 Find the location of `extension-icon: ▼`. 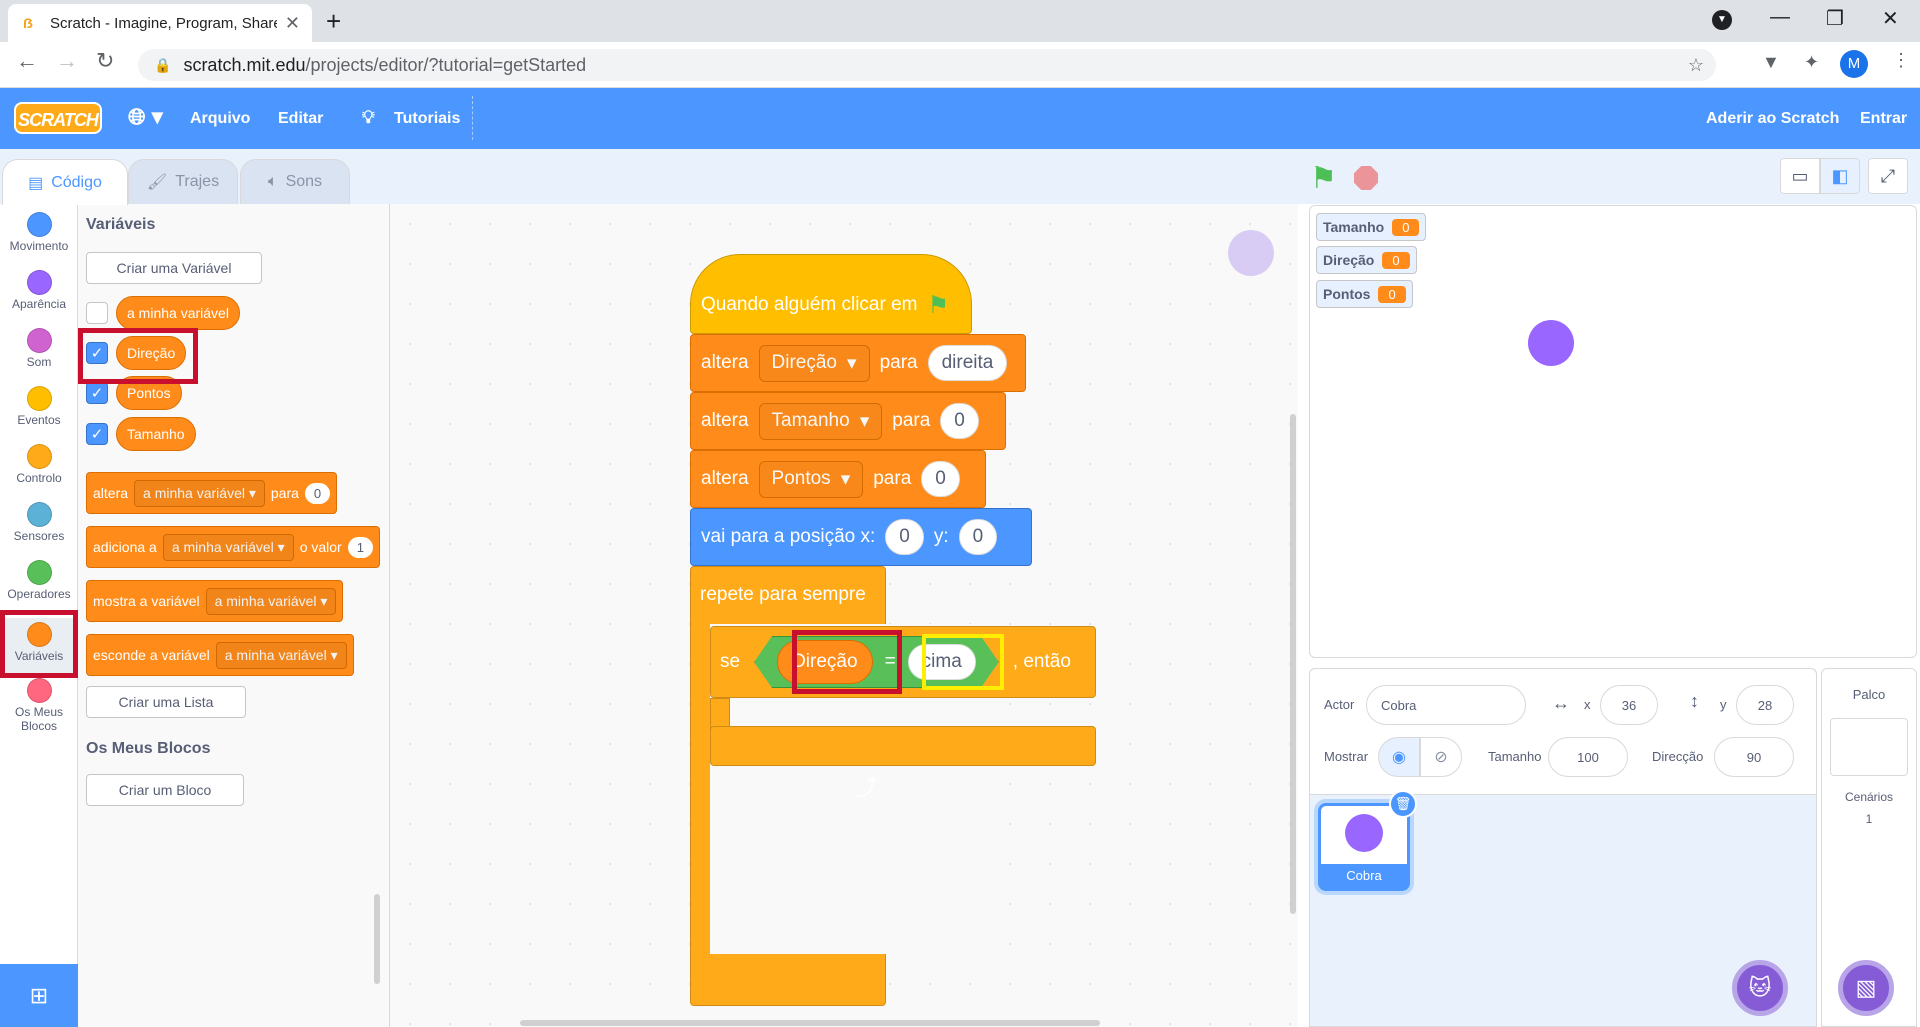

extension-icon: ▼ is located at coordinates (1771, 62).